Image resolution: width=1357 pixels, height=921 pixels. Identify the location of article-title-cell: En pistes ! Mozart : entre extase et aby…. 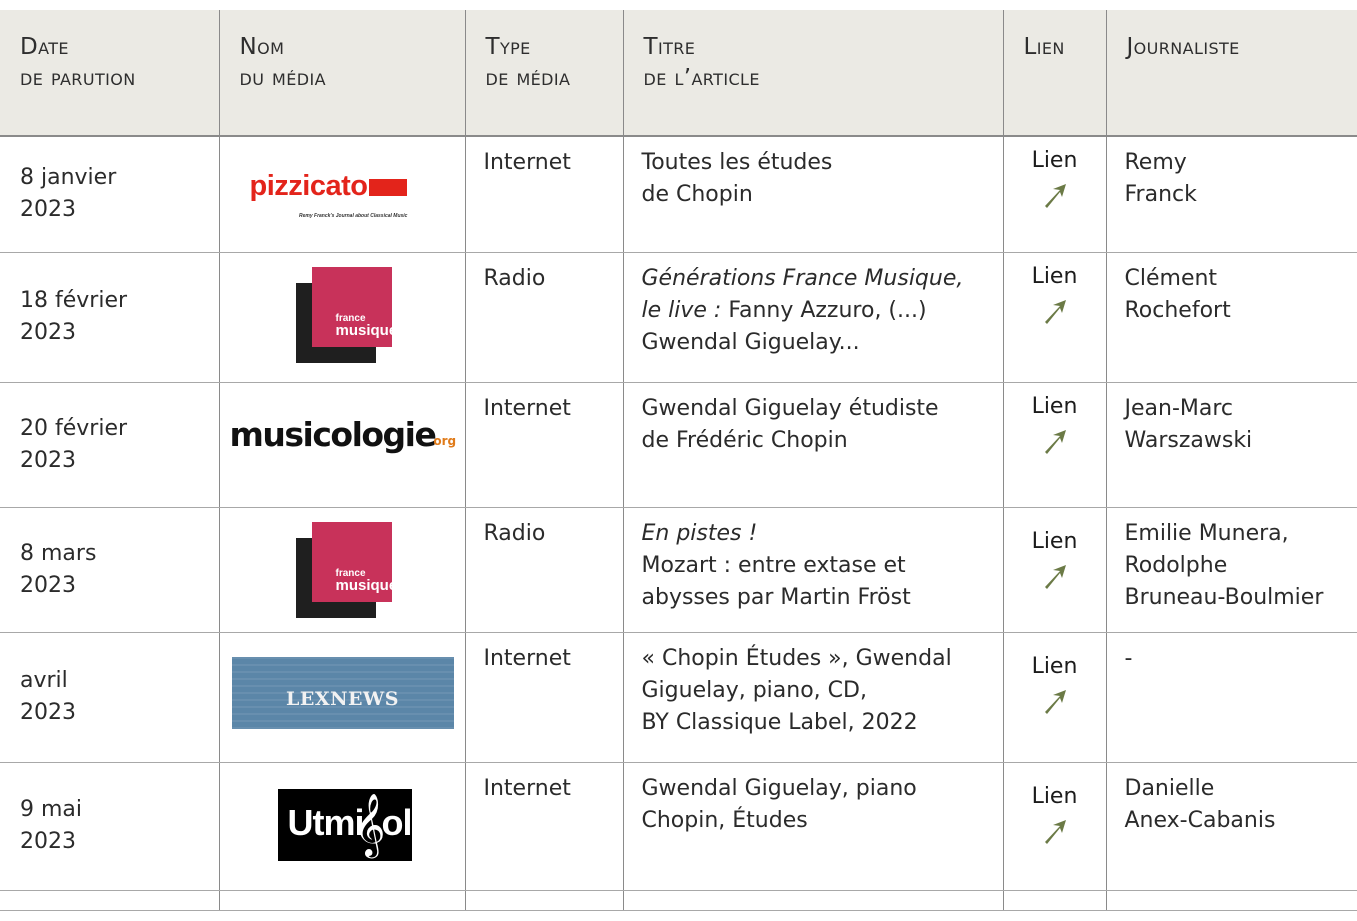
(812, 570).